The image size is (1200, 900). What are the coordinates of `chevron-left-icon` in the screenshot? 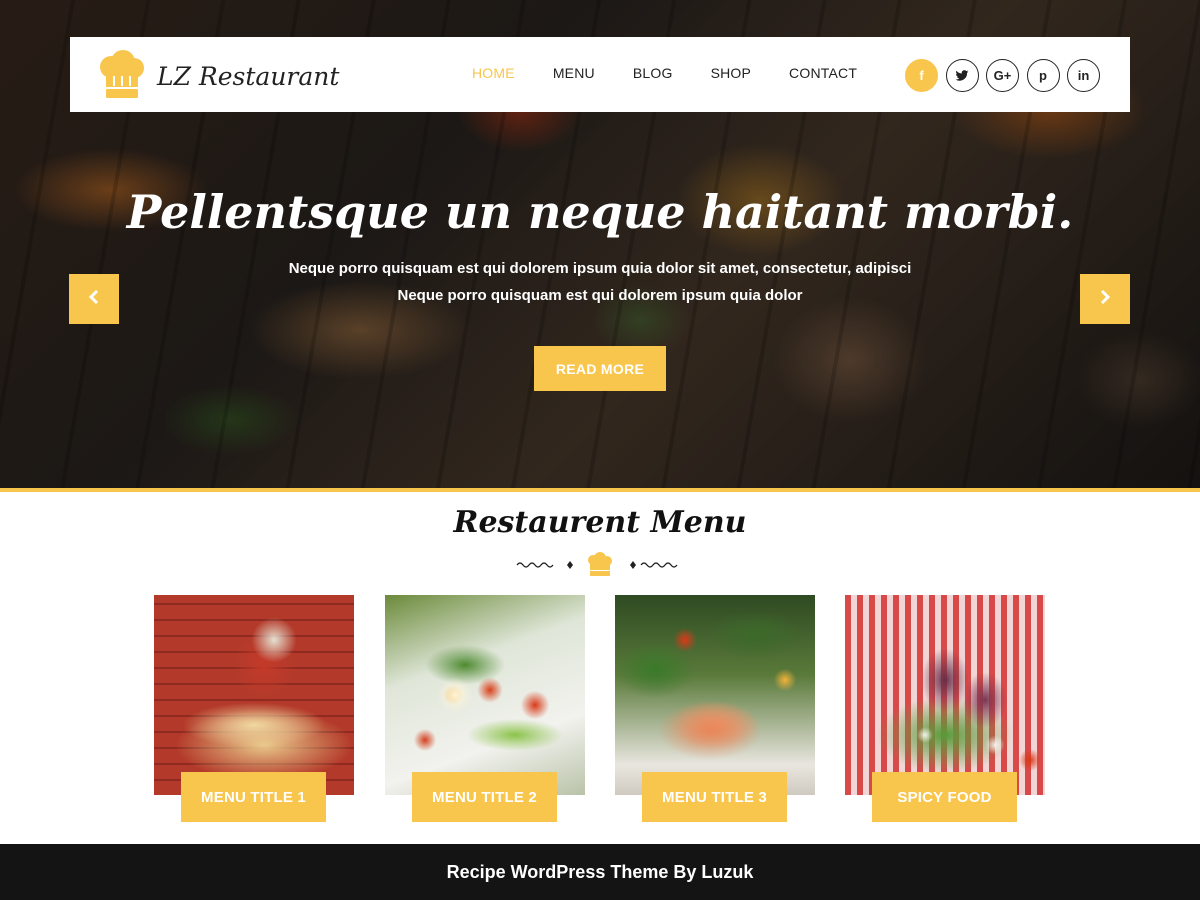 It's located at (94, 299).